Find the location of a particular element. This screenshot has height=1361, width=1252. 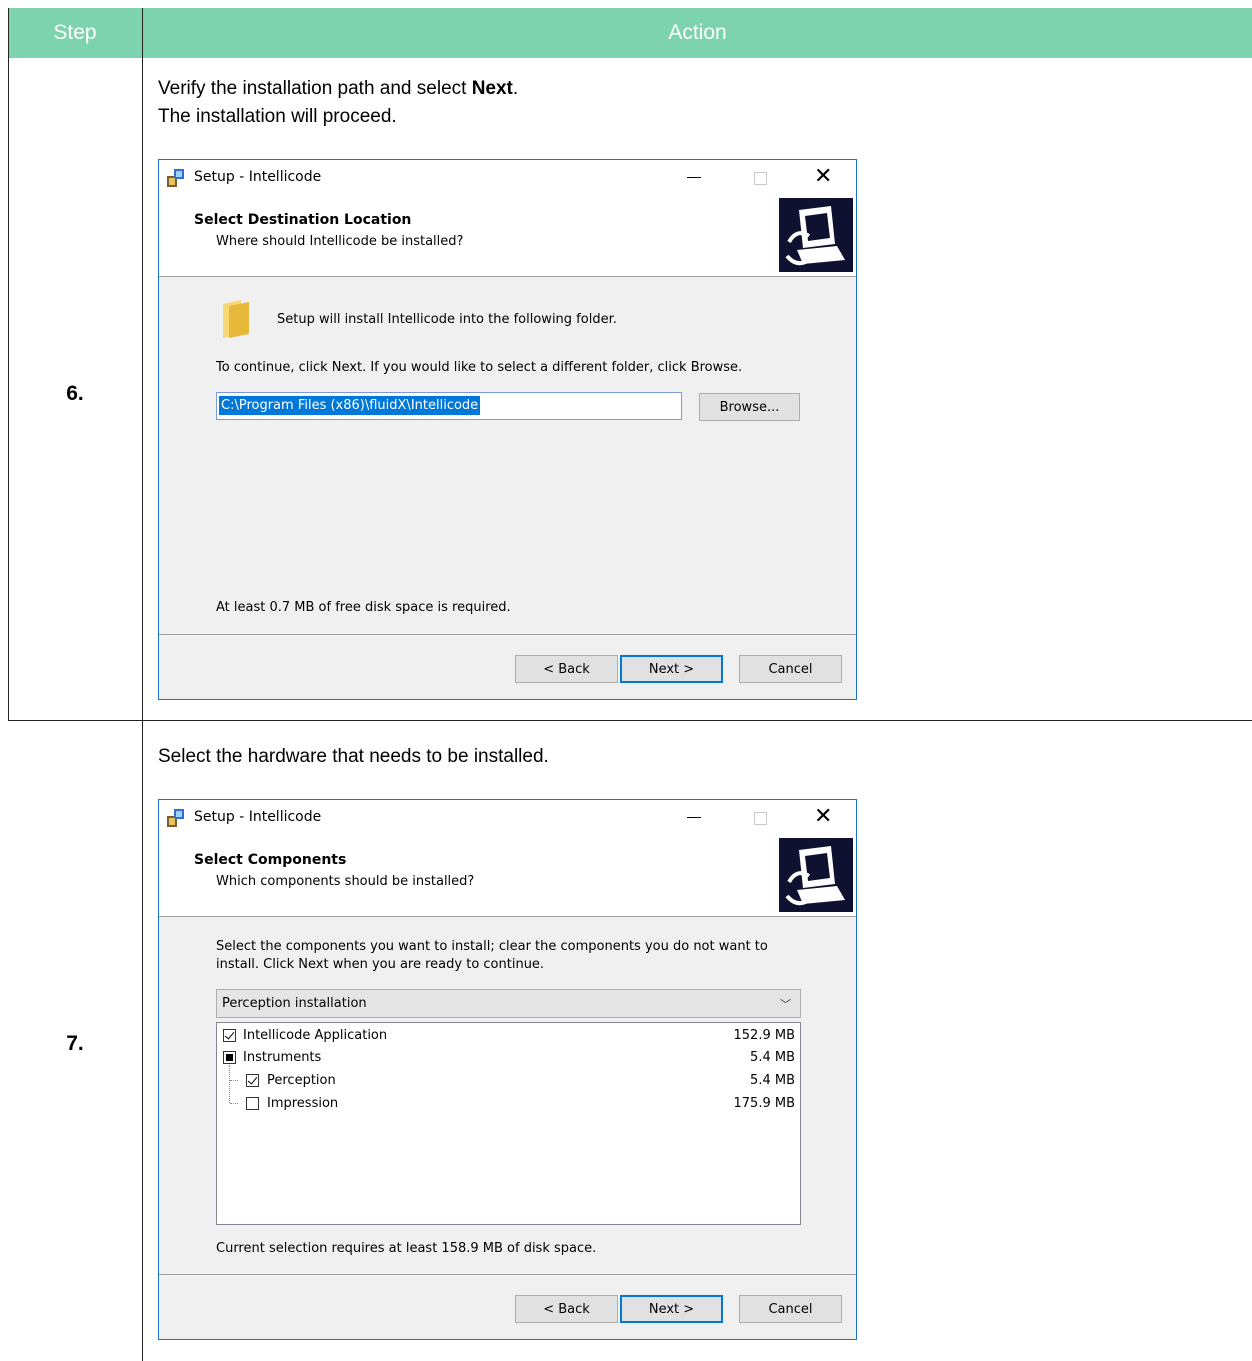

component-label: Impression is located at coordinates (303, 1103).